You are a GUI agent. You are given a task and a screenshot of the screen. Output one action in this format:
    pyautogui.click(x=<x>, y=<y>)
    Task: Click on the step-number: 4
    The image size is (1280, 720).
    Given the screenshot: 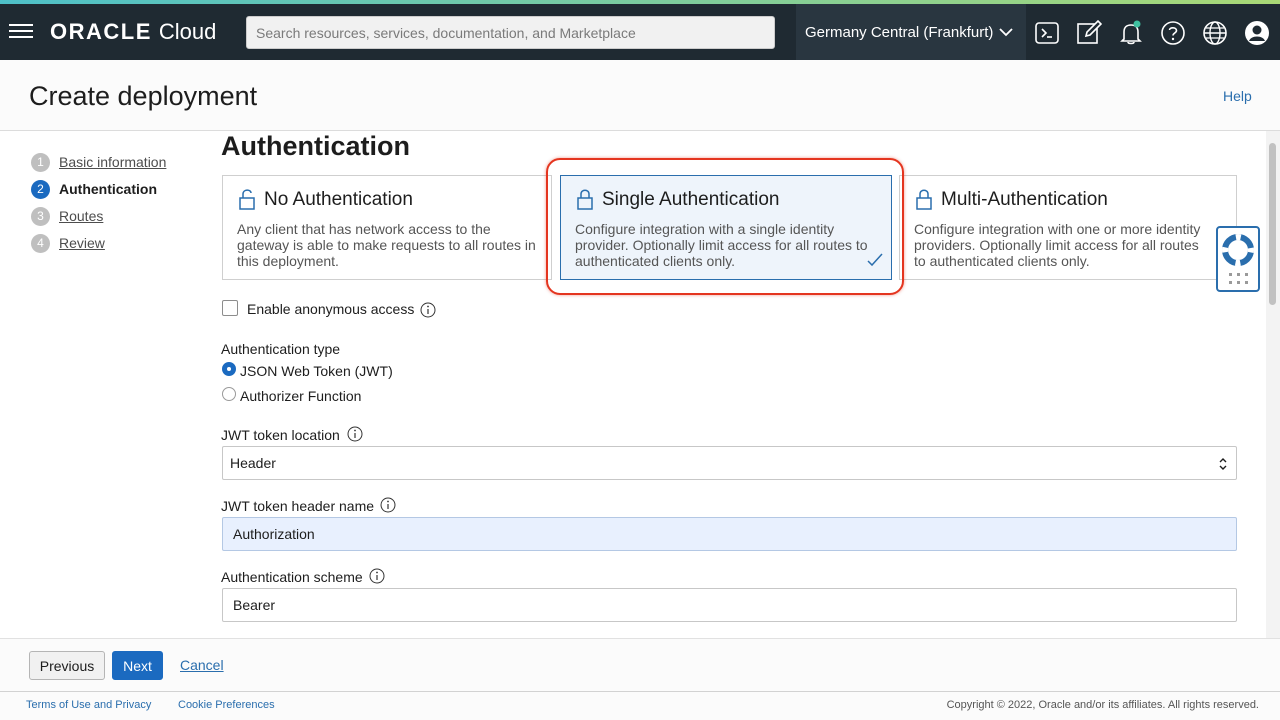 What is the action you would take?
    pyautogui.click(x=40, y=243)
    